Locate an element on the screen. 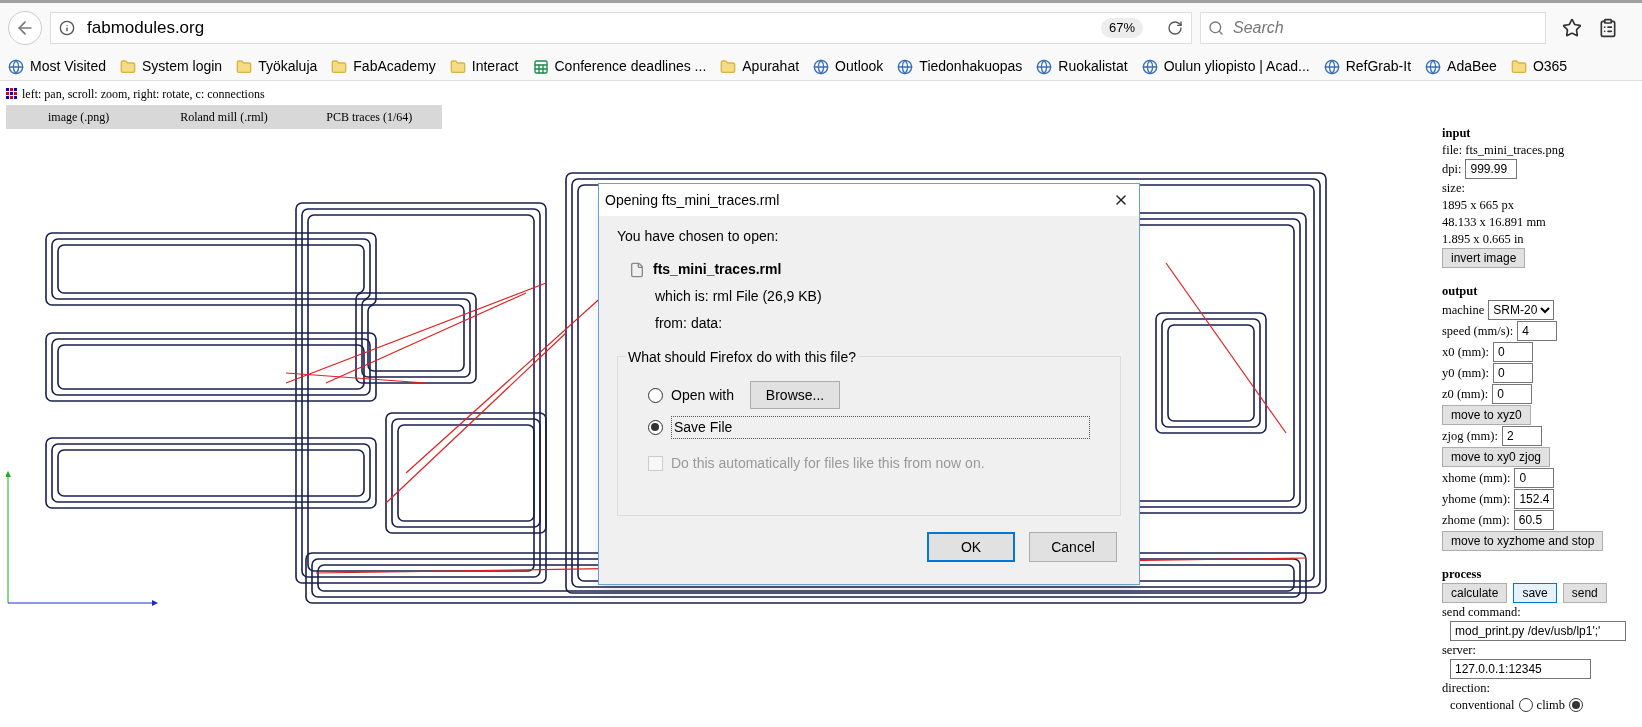 The height and width of the screenshot is (727, 1642). bookmark-item: Tiedonhakuopas is located at coordinates (960, 66).